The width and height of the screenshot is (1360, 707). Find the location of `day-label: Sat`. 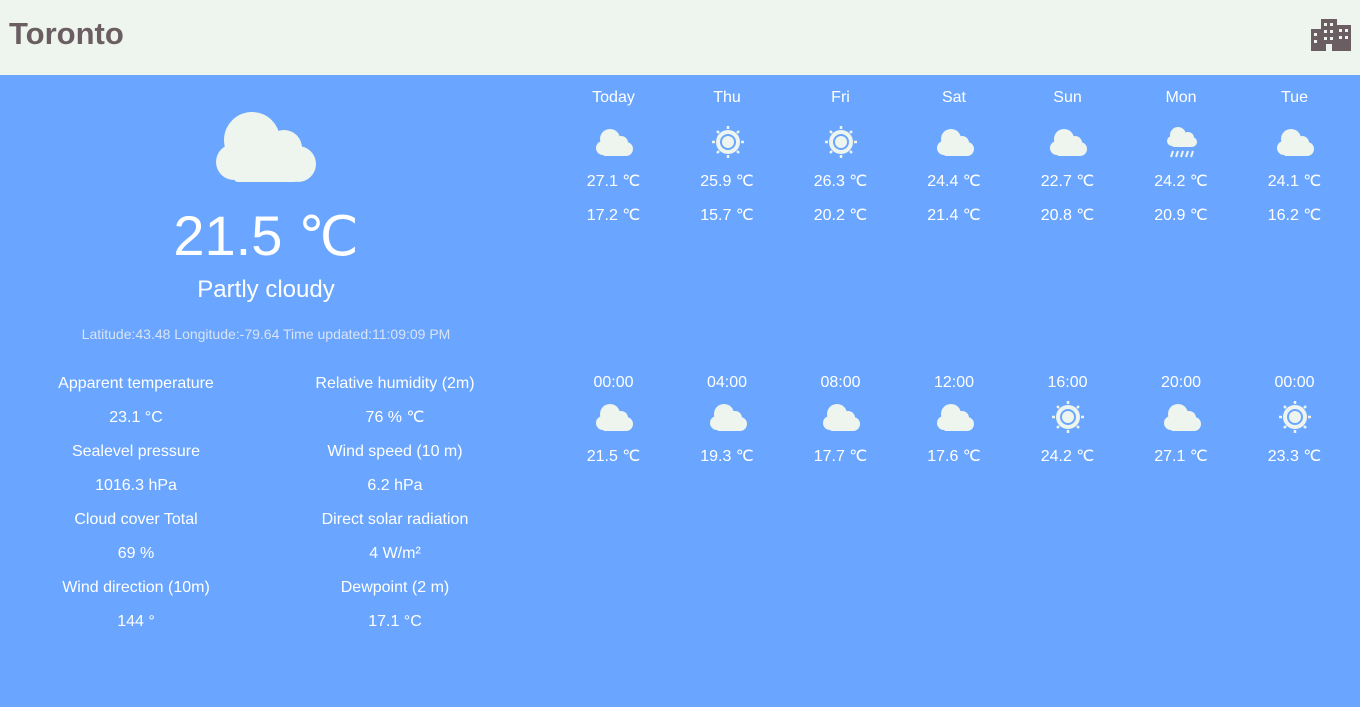

day-label: Sat is located at coordinates (953, 97).